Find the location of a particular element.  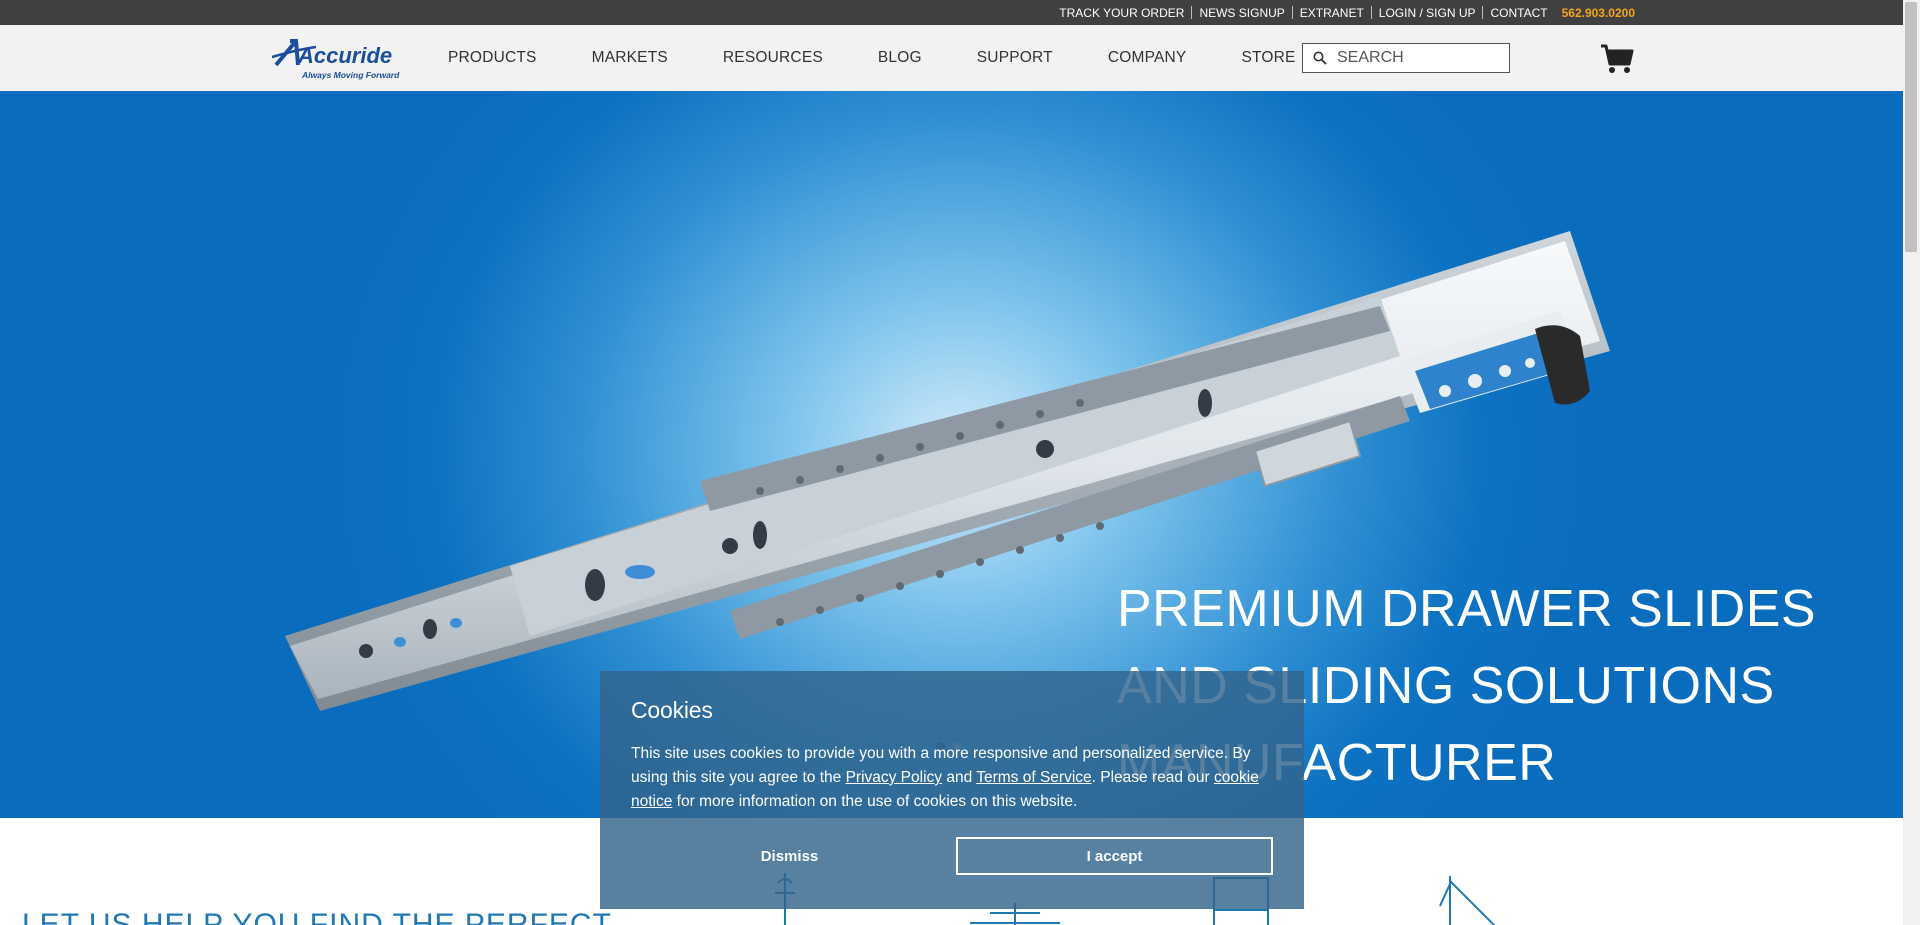

nav-company: COMPANY is located at coordinates (1147, 58).